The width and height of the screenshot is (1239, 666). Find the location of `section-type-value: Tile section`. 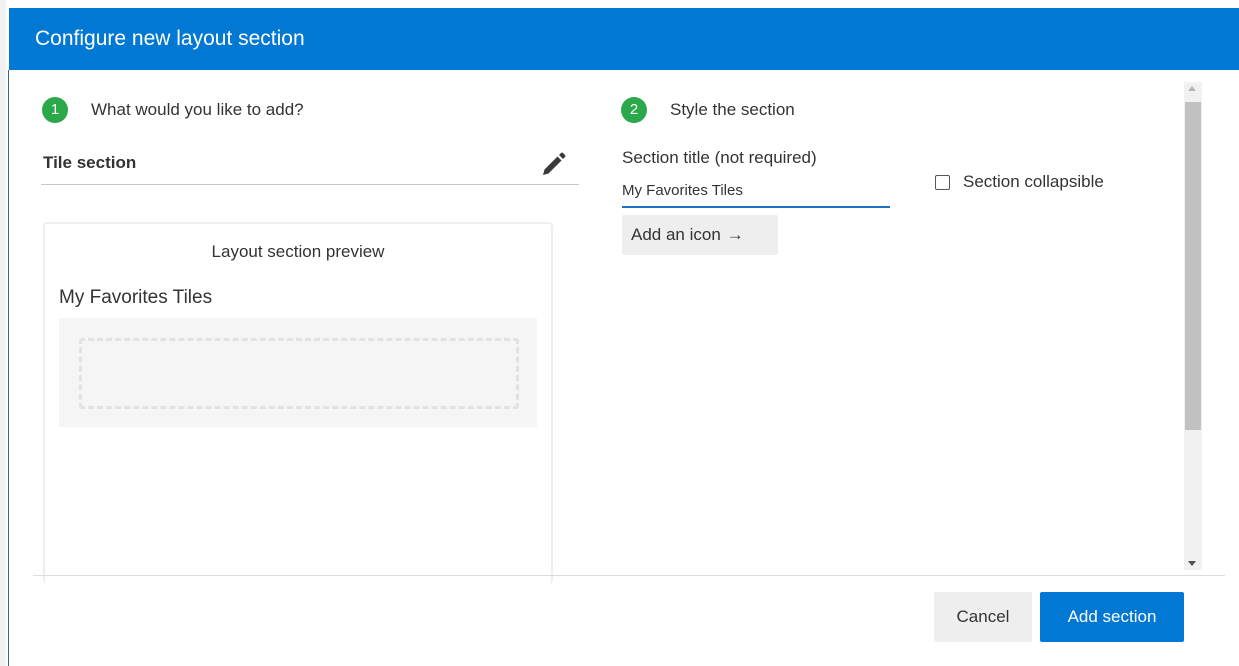

section-type-value: Tile section is located at coordinates (90, 162).